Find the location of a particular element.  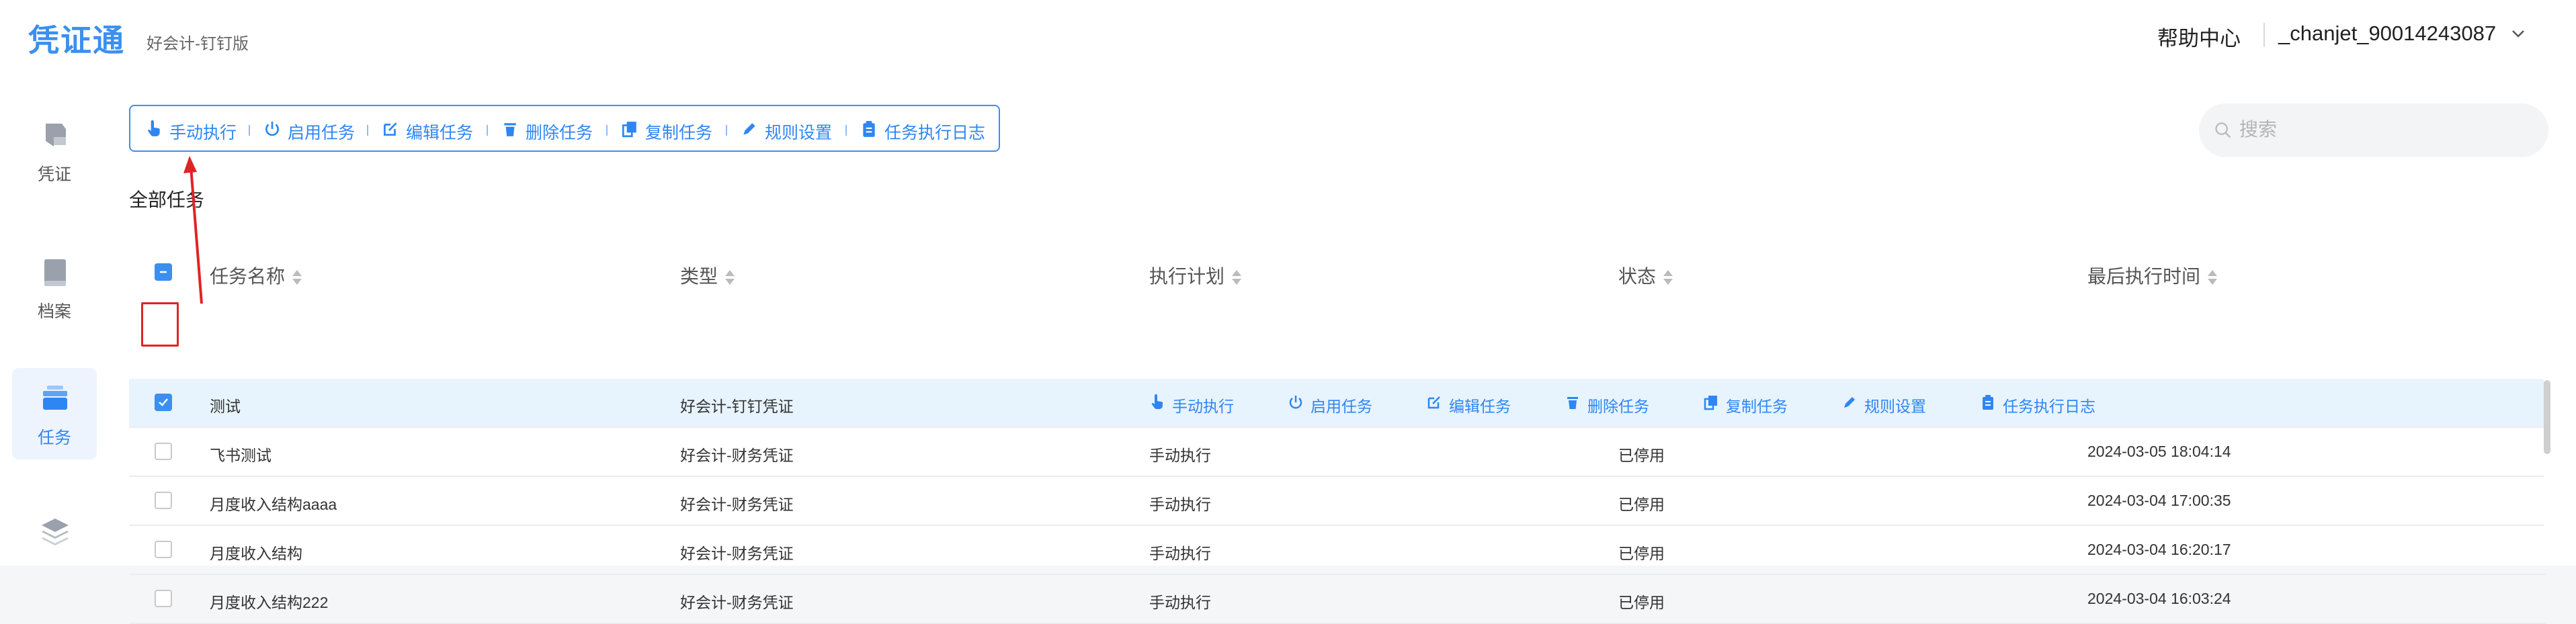

toolbar-copy-task-button: 复制任务 is located at coordinates (671, 130).